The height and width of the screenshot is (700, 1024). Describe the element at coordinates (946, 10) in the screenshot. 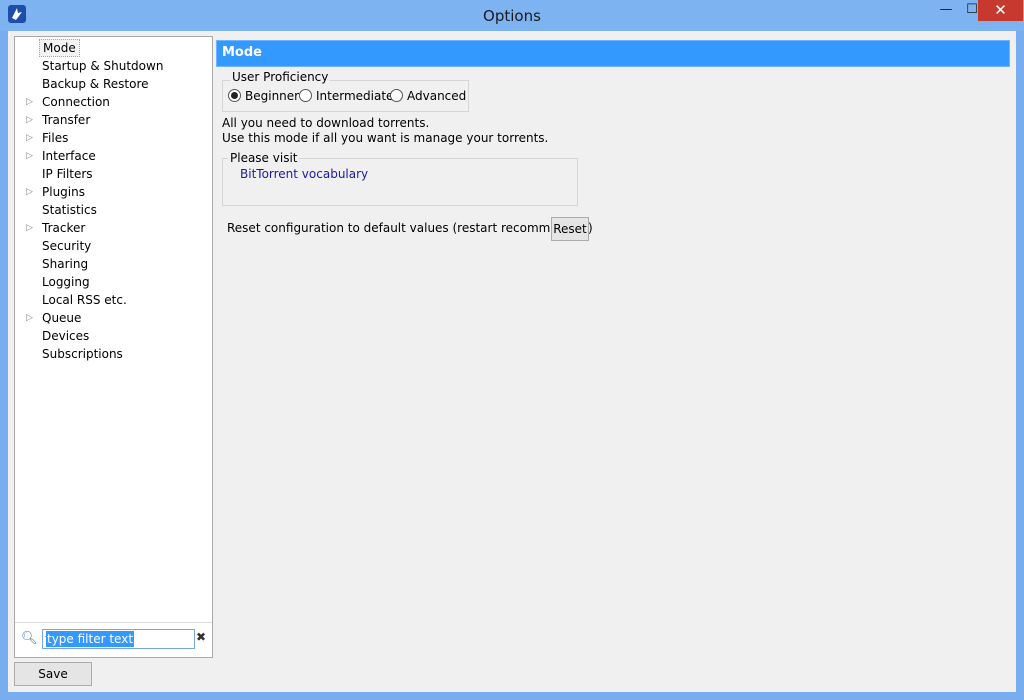

I see `minimize-button: —` at that location.